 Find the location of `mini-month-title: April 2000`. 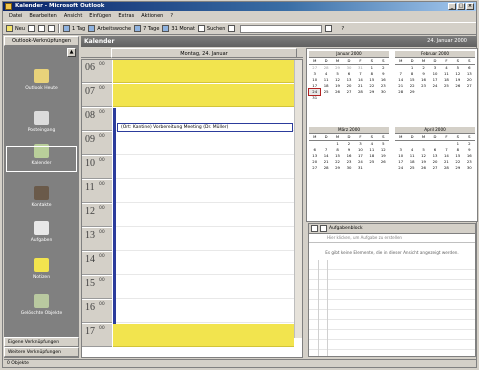

mini-month-title: April 2000 is located at coordinates (435, 130).